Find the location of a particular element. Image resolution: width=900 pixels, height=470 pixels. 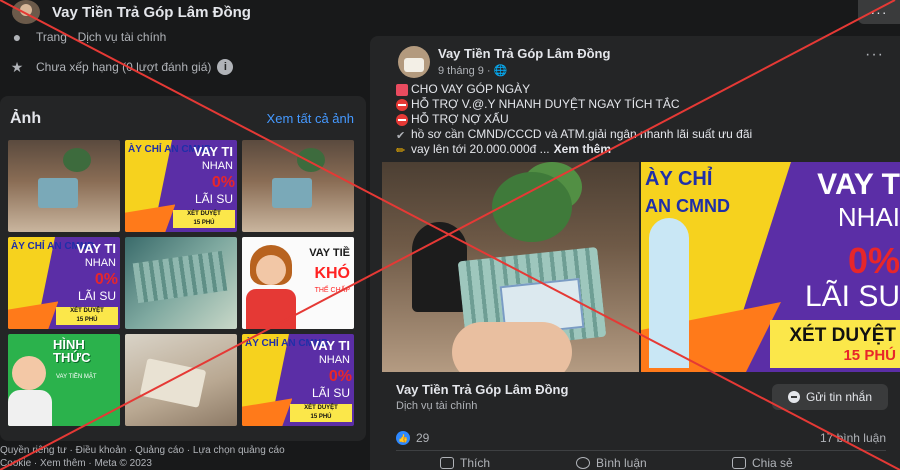

ad-zero-text-3: 0% is located at coordinates (340, 376).